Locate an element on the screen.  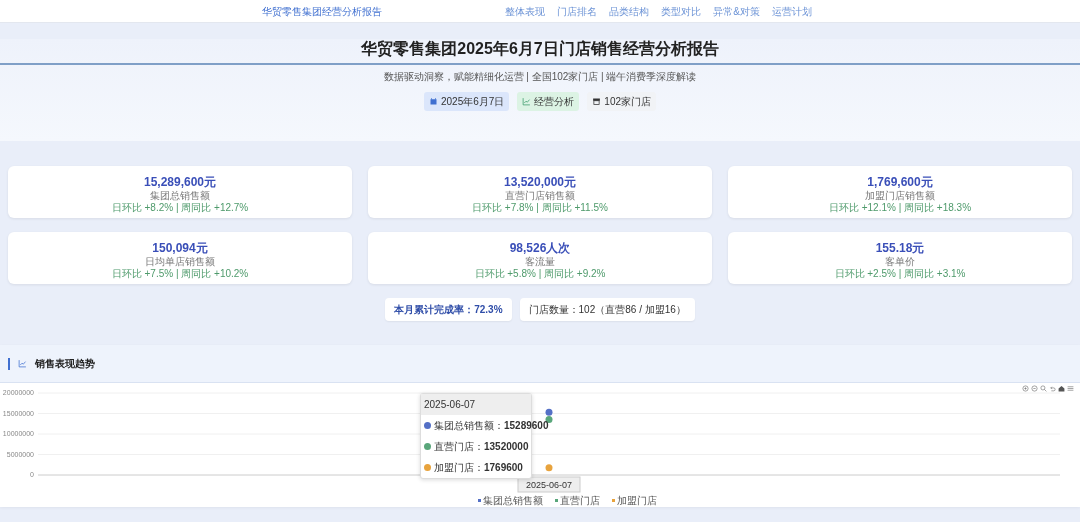
tooltip-row-text: 集团总销售额：15289600 is located at coordinates (491, 426).